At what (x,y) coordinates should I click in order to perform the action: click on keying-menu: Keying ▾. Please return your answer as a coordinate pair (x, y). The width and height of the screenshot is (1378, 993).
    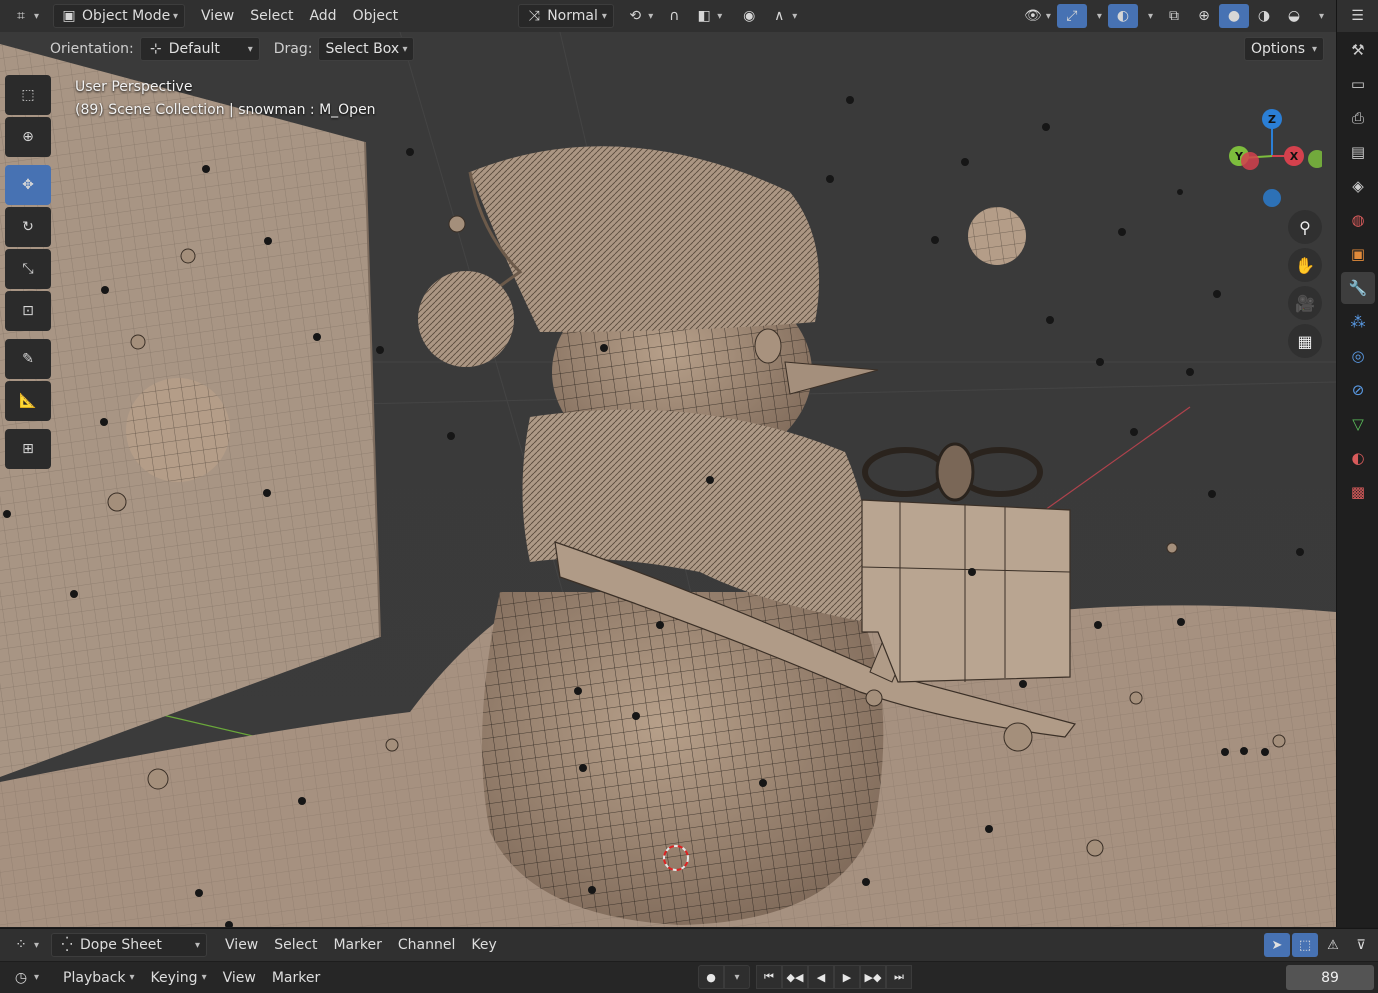
    Looking at the image, I should click on (179, 978).